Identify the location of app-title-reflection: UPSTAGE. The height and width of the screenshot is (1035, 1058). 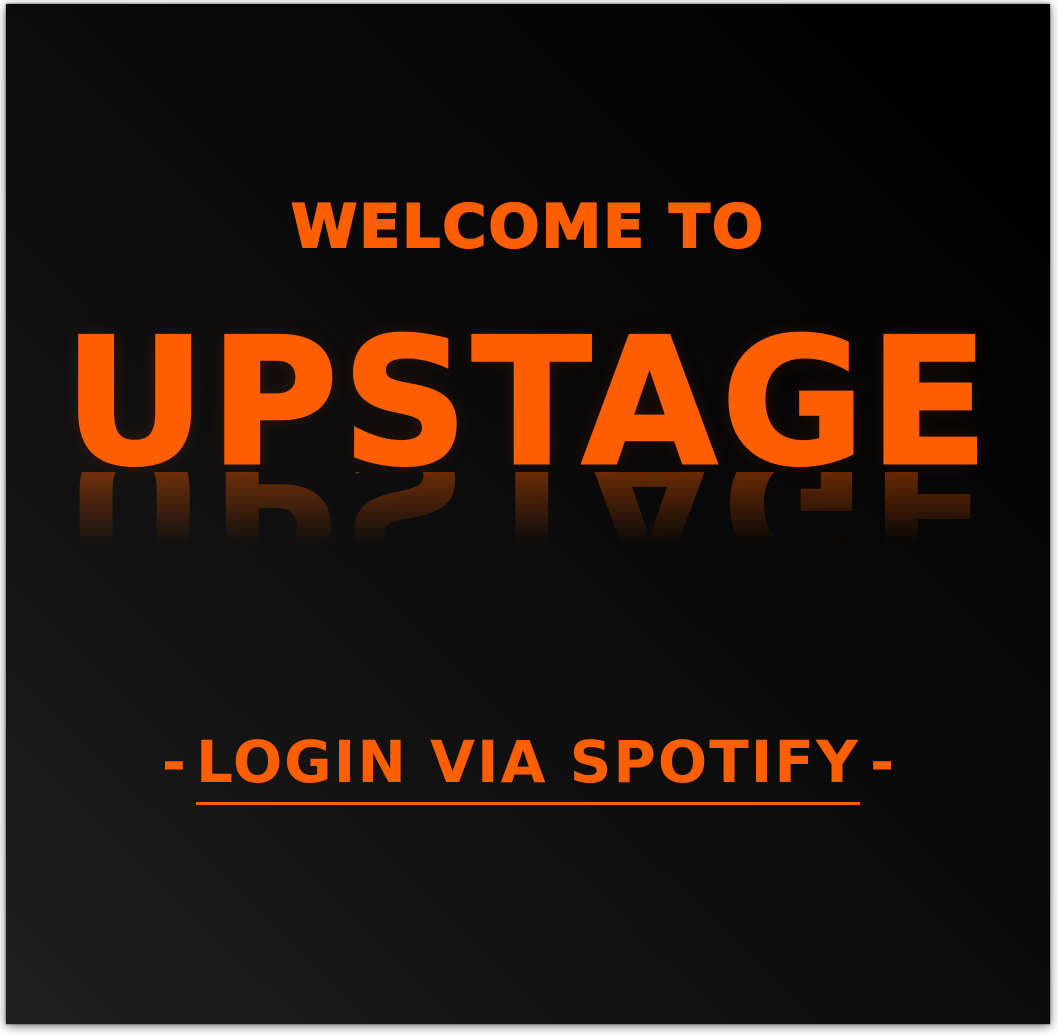
(528, 532).